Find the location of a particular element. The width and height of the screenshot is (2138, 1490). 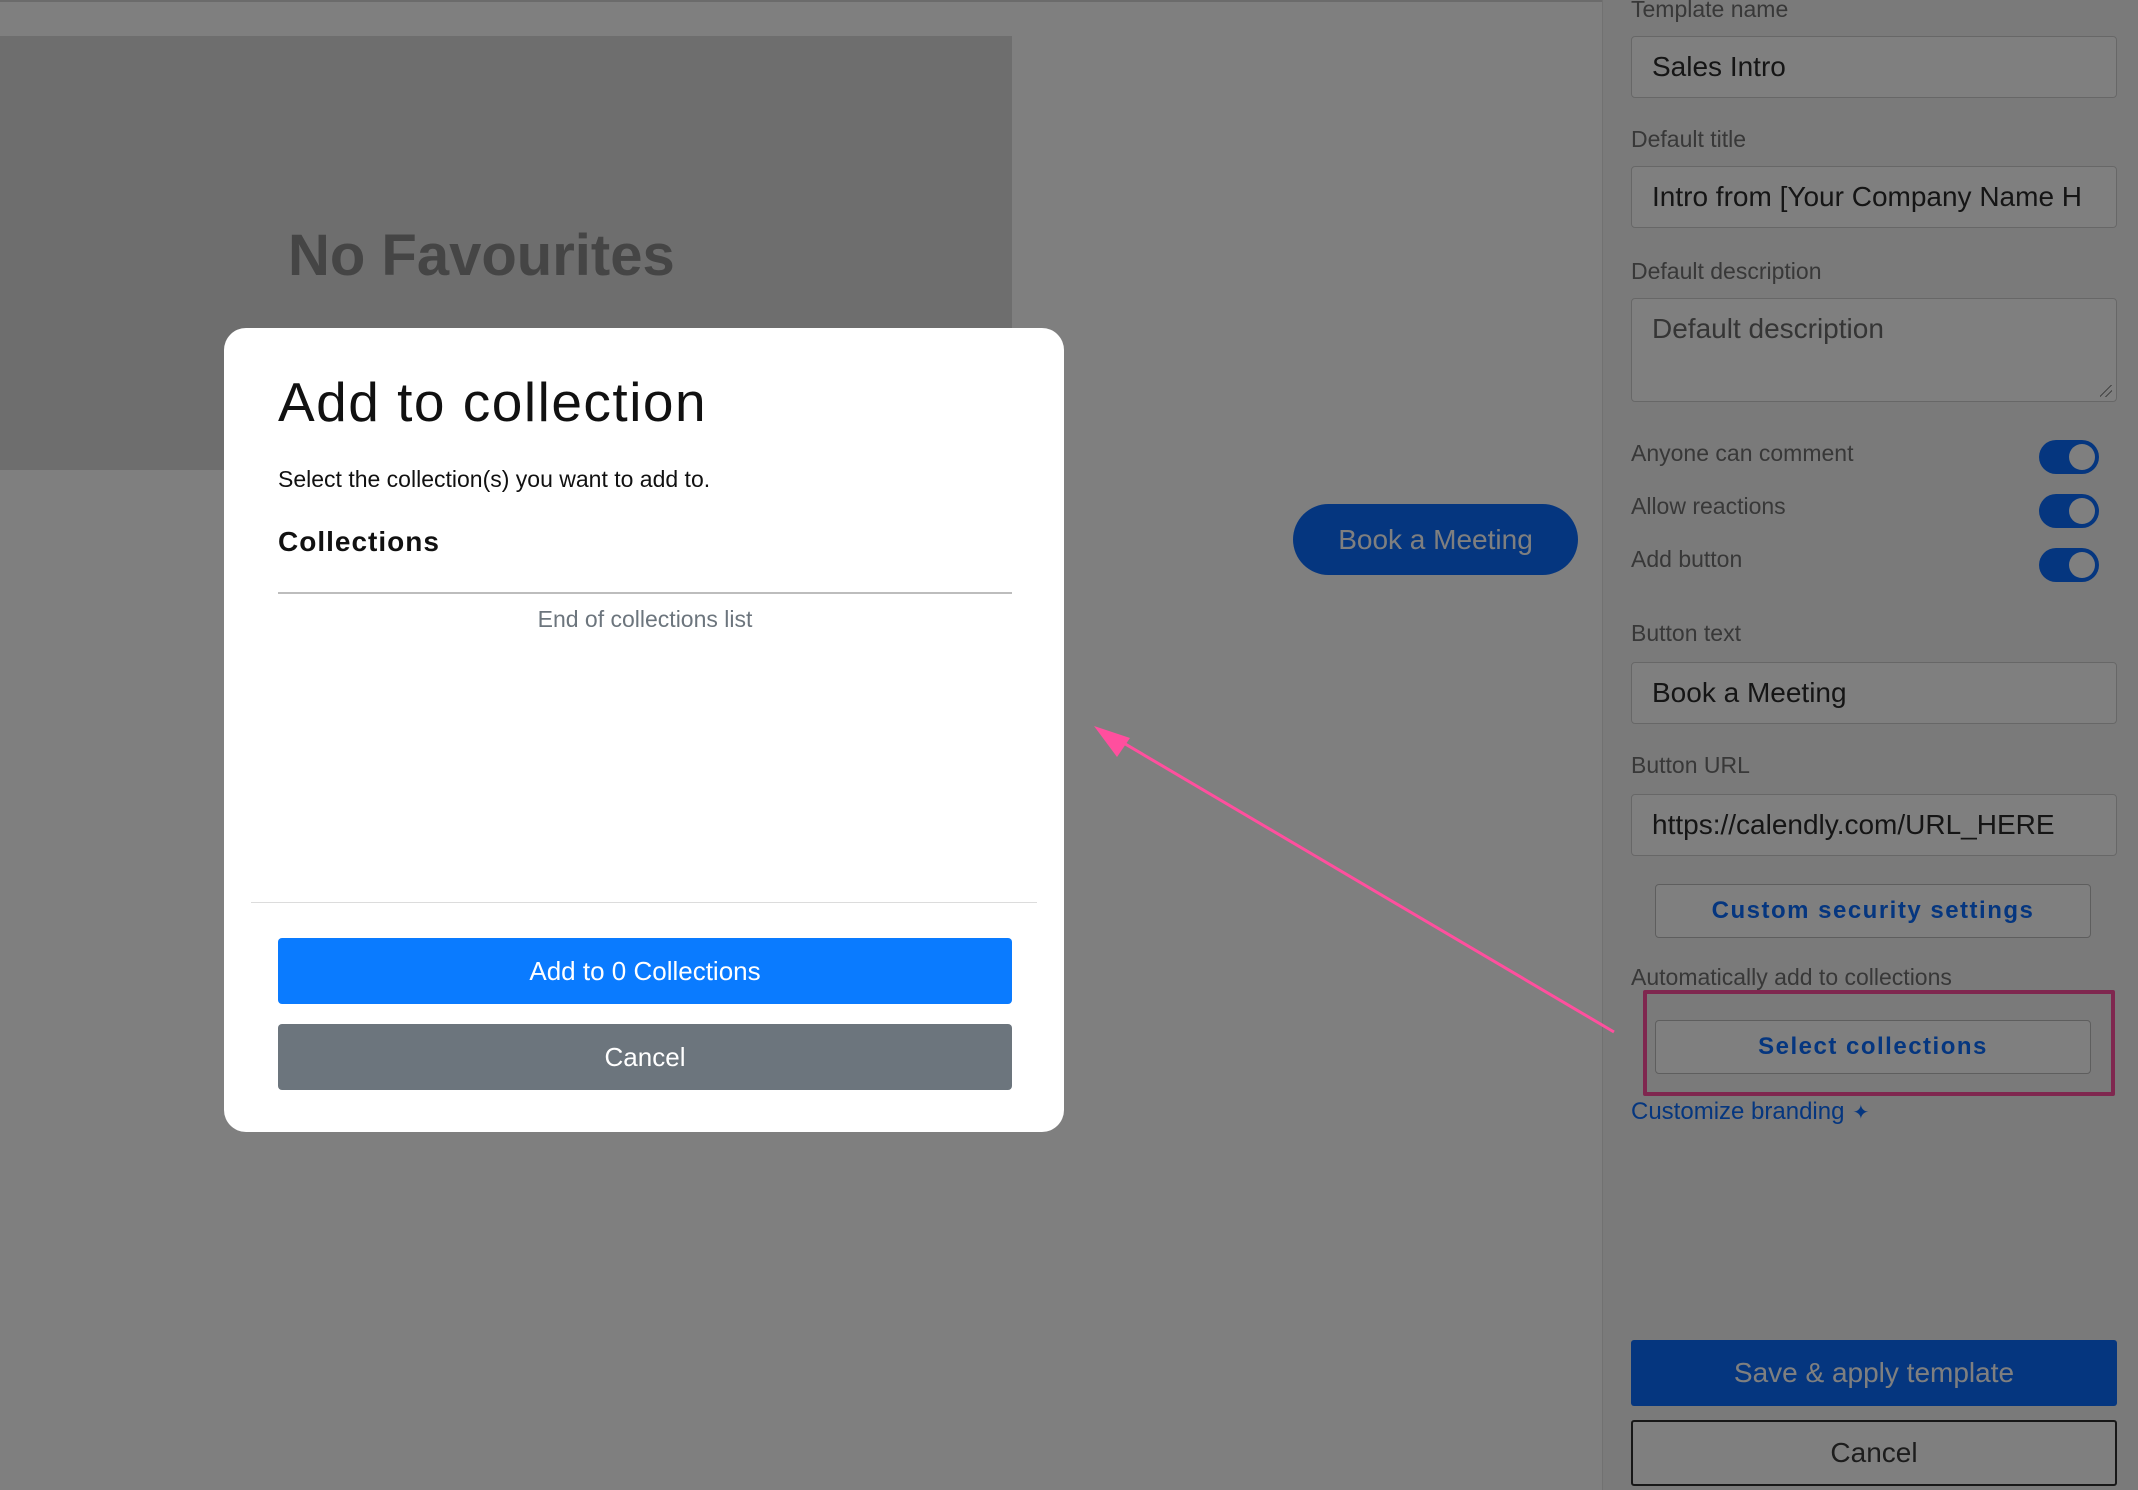

collections-list: End of collections list is located at coordinates (645, 737).